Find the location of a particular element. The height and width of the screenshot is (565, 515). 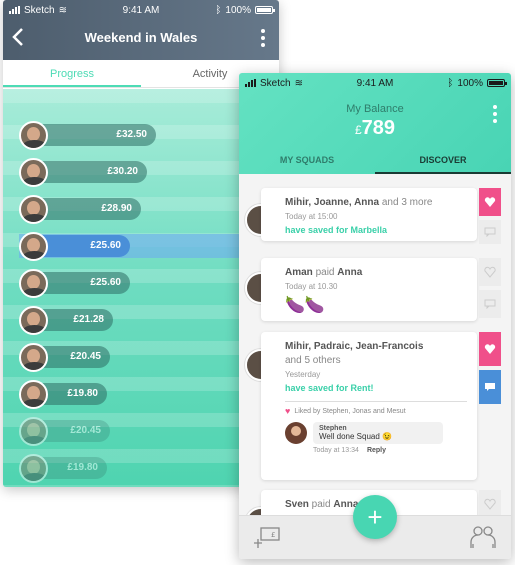

comment-time: Today at 13:34 is located at coordinates (336, 450).